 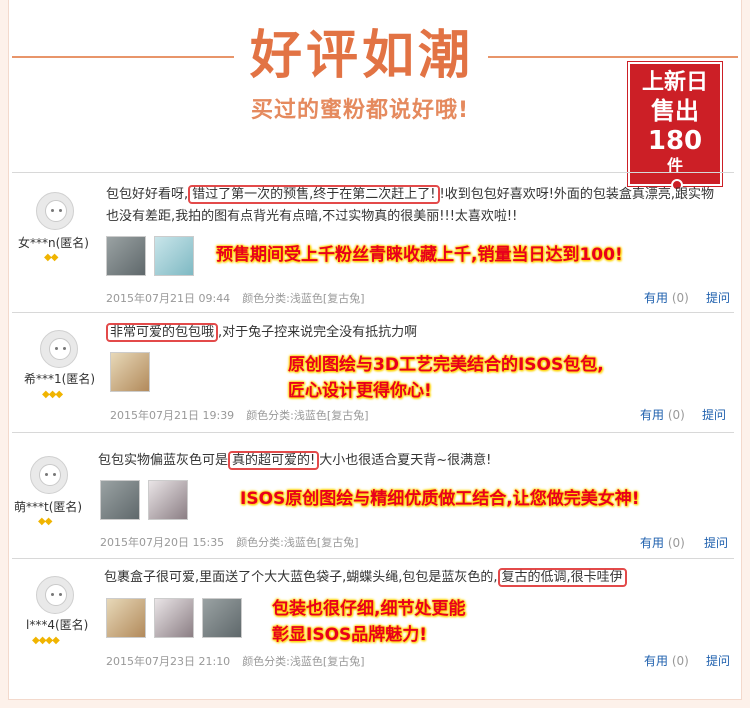 What do you see at coordinates (162, 332) in the screenshot?
I see `review-highlight: 非常可爱的包包哦` at bounding box center [162, 332].